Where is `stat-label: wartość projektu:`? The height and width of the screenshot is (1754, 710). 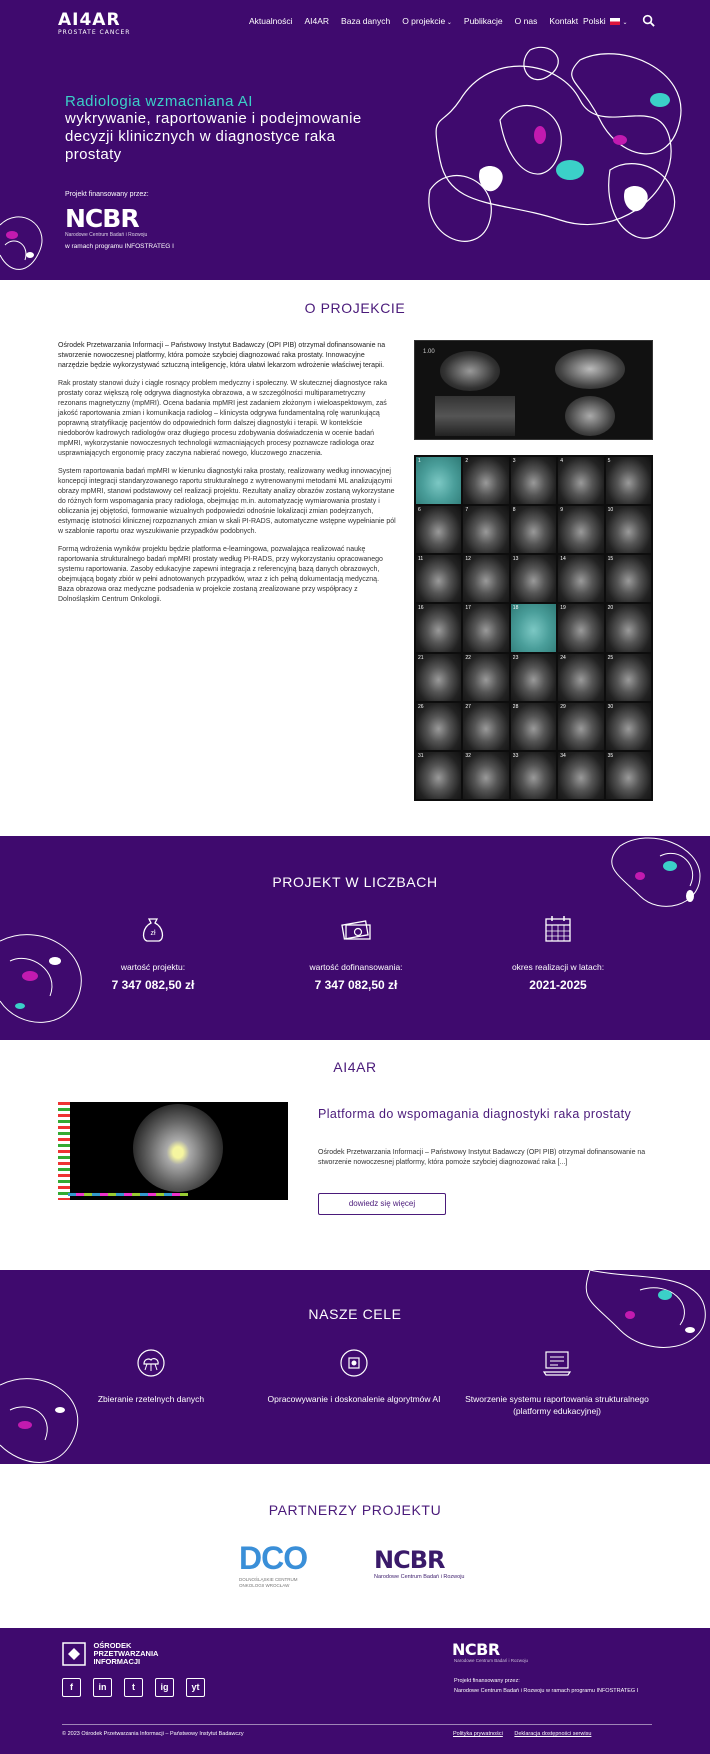
stat-label: wartość projektu: is located at coordinates (153, 967).